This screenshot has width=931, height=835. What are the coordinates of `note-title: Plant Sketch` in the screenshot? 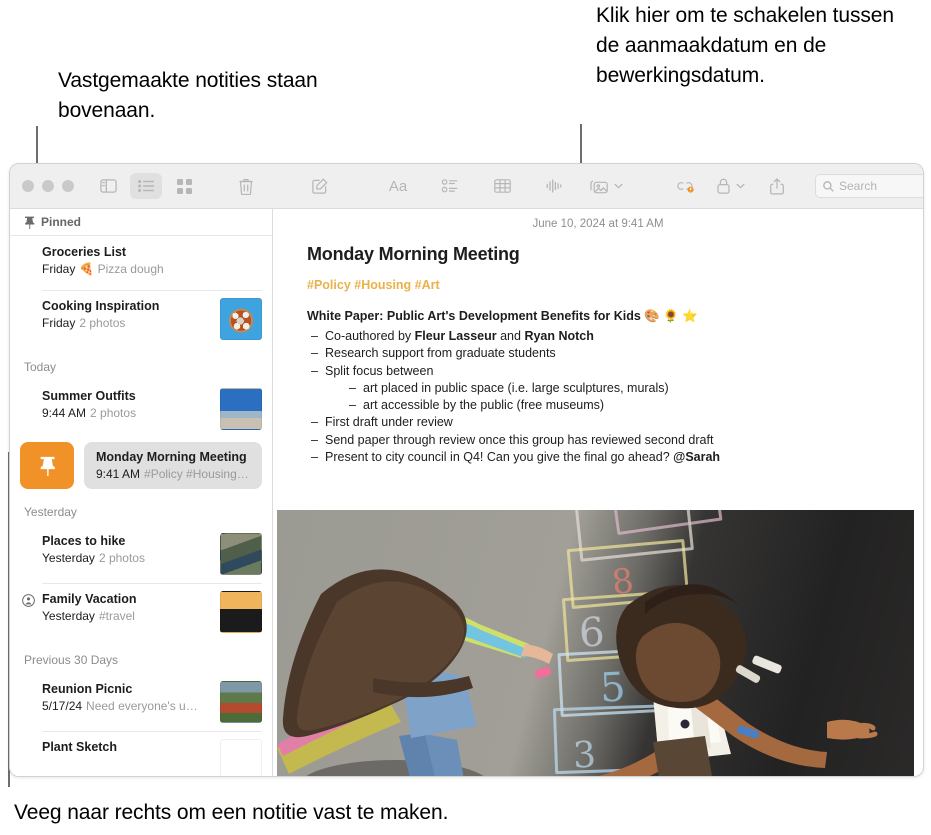 It's located at (80, 747).